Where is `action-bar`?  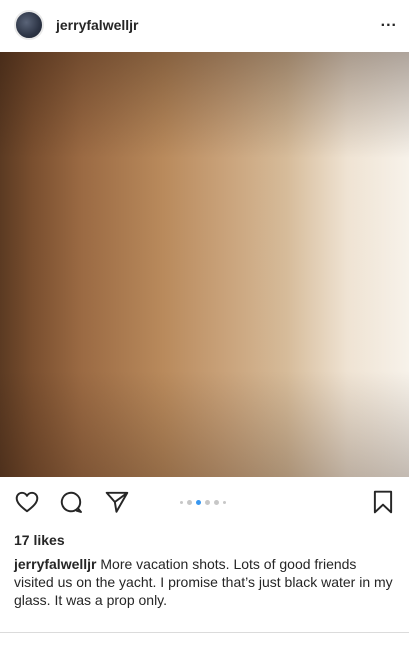 action-bar is located at coordinates (204, 505).